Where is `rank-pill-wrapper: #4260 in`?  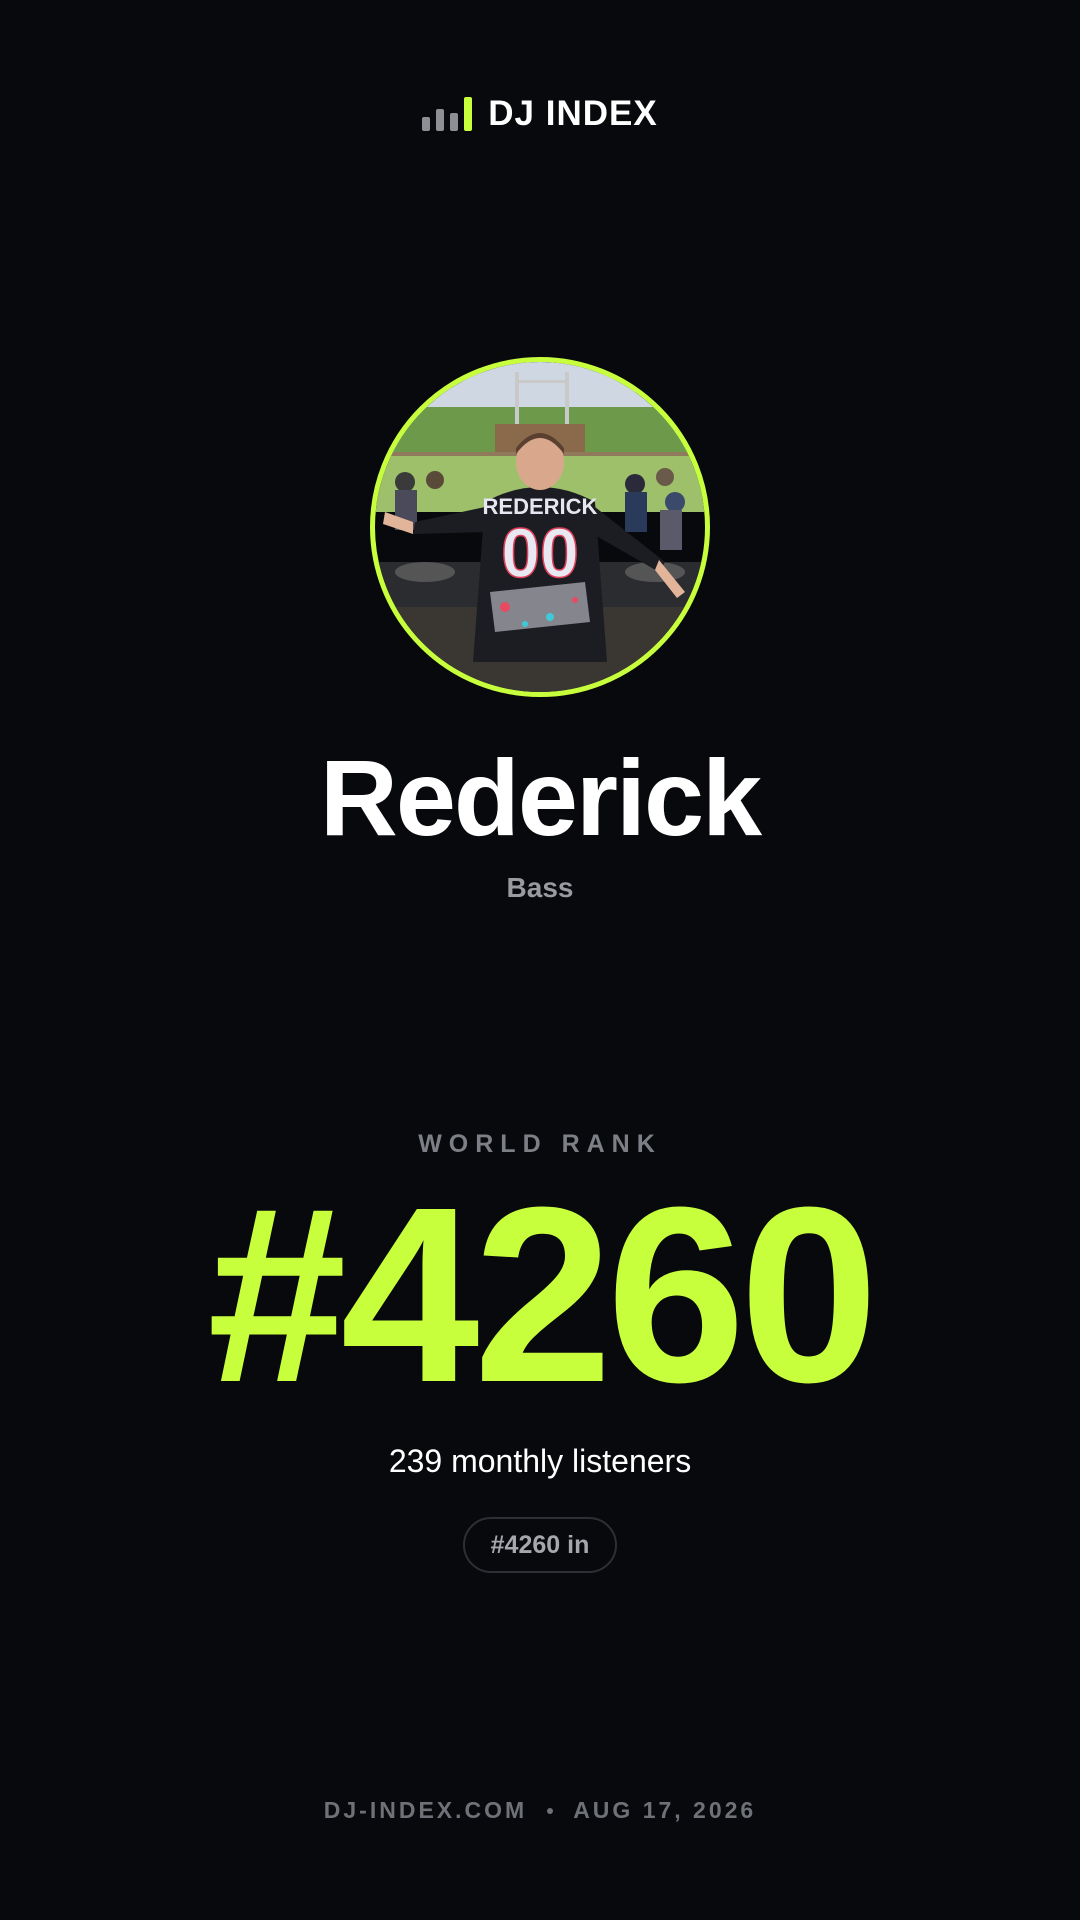
rank-pill-wrapper: #4260 in is located at coordinates (540, 1545).